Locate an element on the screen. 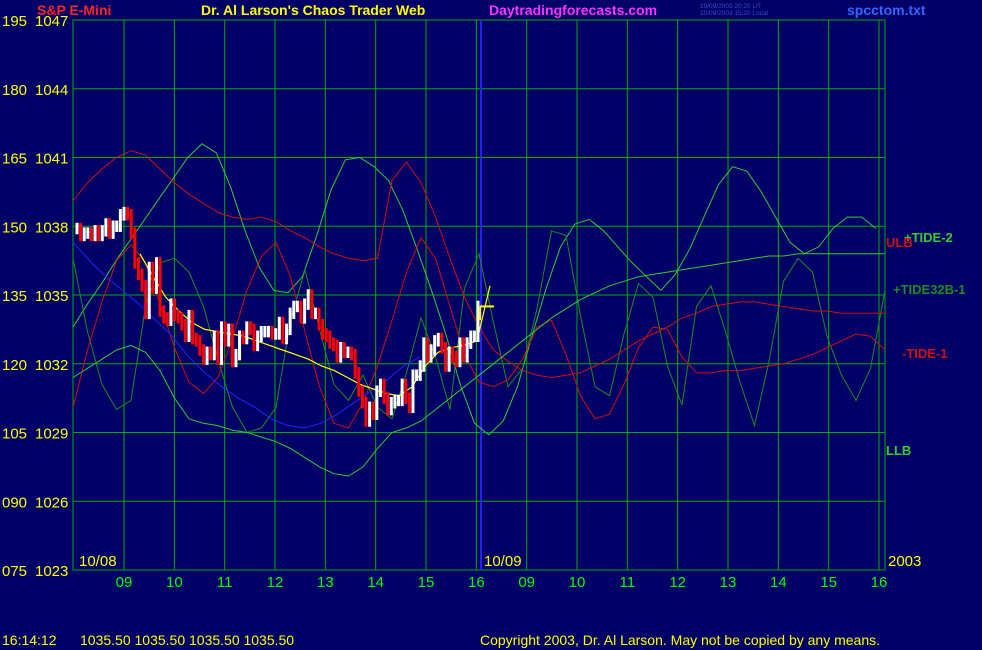 The image size is (982, 650). series-label: LLB is located at coordinates (898, 450).